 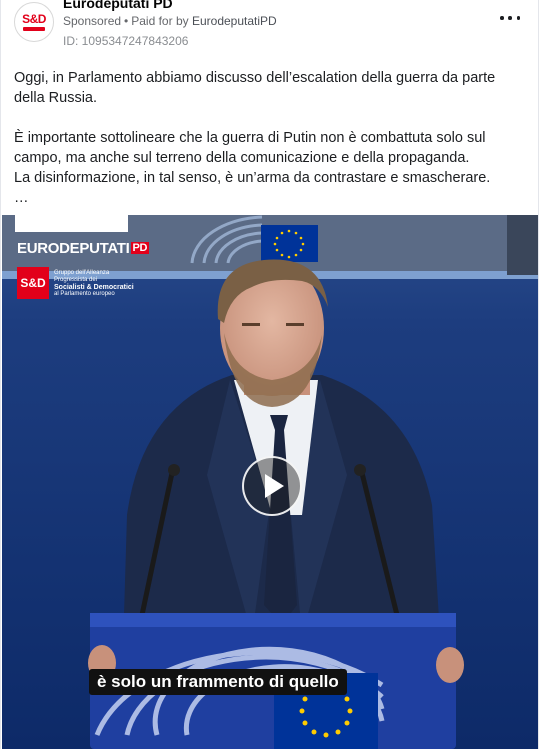 I want to click on video-subtitle: è solo un frammento di quello, so click(x=218, y=682).